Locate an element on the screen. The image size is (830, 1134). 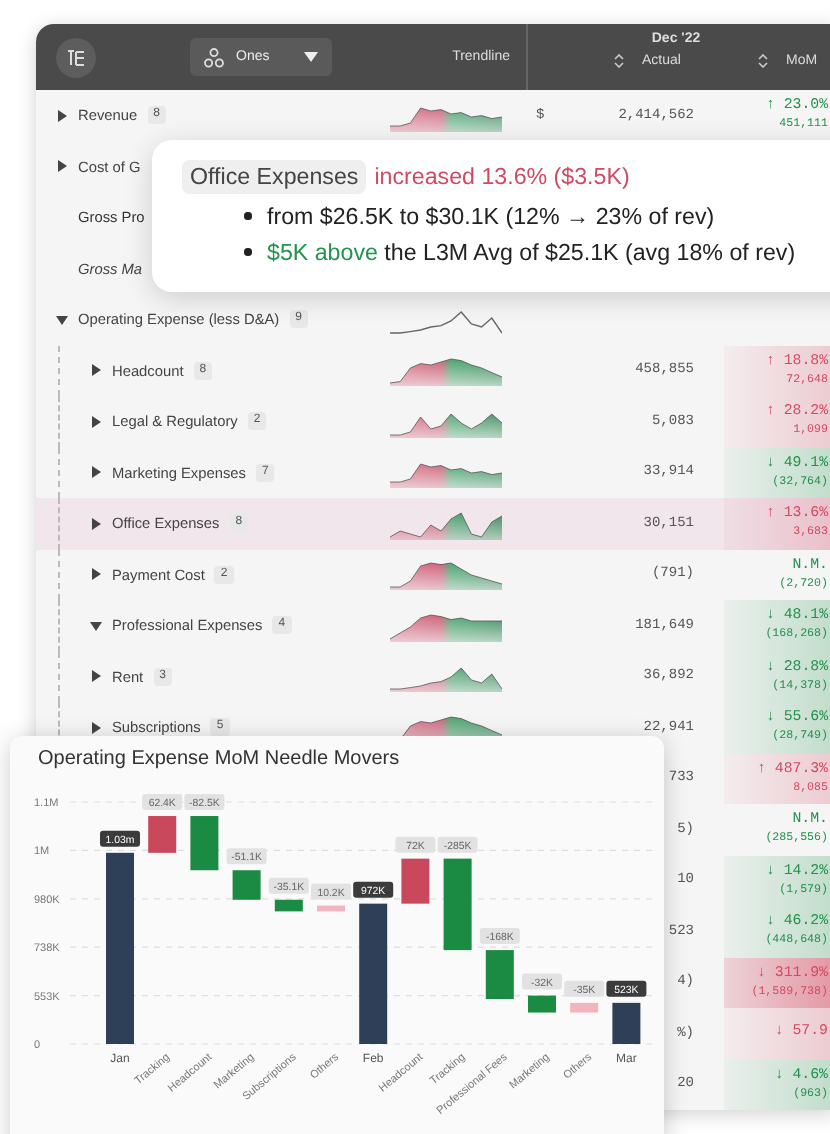
hierarchy-icon is located at coordinates (214, 57).